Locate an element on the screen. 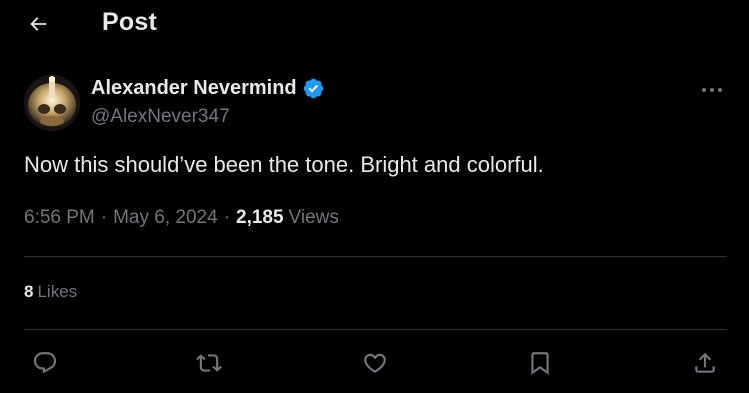 This screenshot has width=749, height=393. author-name: Alexander Nevermind is located at coordinates (194, 88).